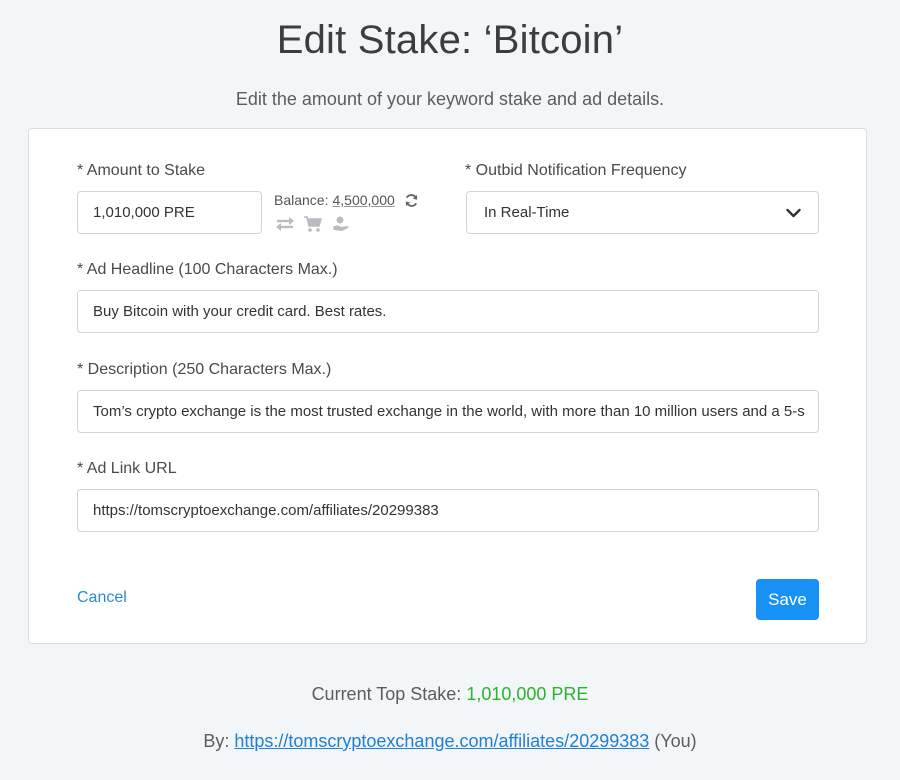 The height and width of the screenshot is (780, 900). I want to click on frequency-select: In Real-Time, so click(642, 212).